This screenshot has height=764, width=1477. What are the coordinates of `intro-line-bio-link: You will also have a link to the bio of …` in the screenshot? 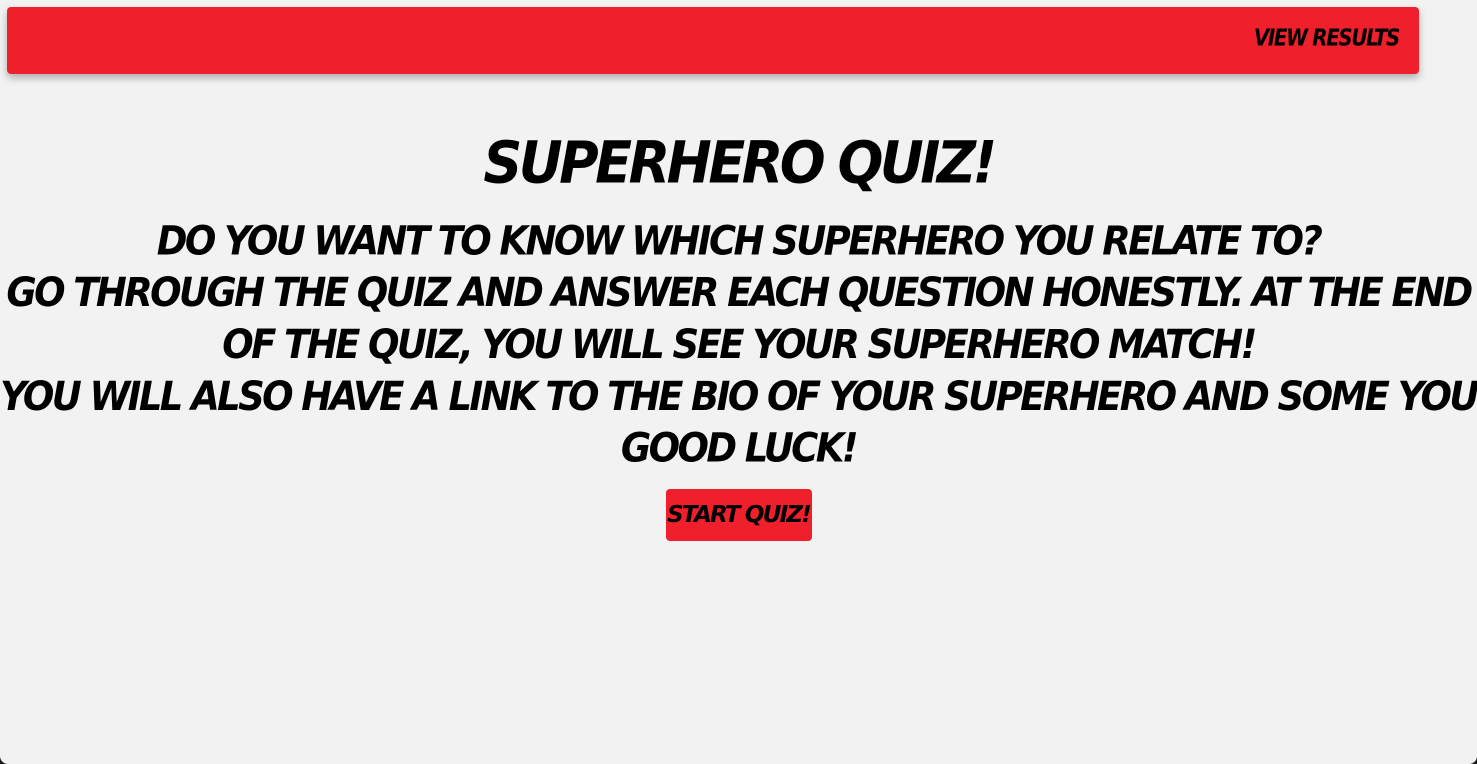 It's located at (738, 396).